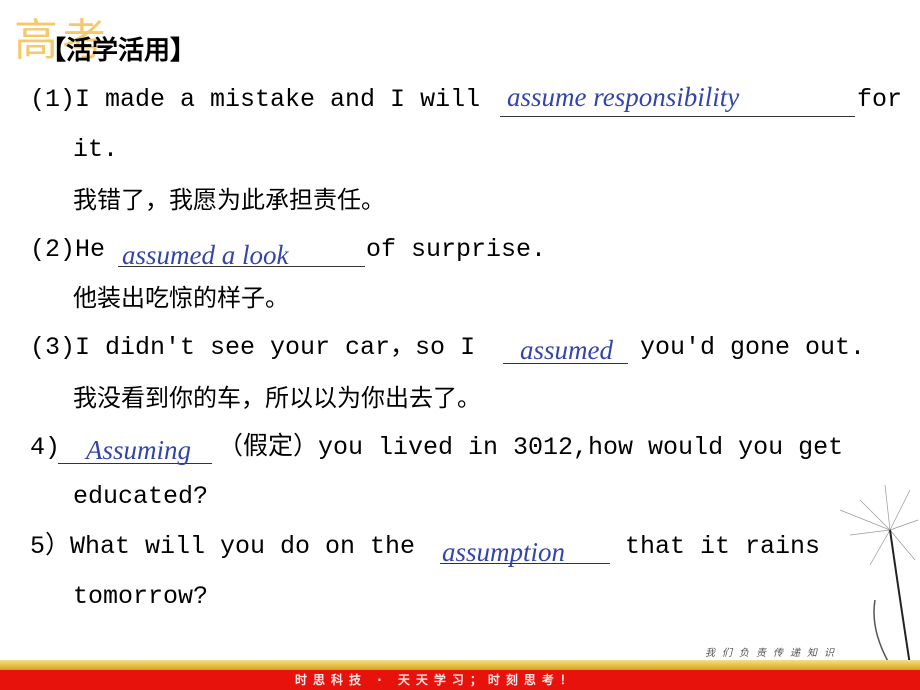  Describe the element at coordinates (229, 200) in the screenshot. I see `item-1-translation: 我错了，我愿为此承担责任。` at that location.